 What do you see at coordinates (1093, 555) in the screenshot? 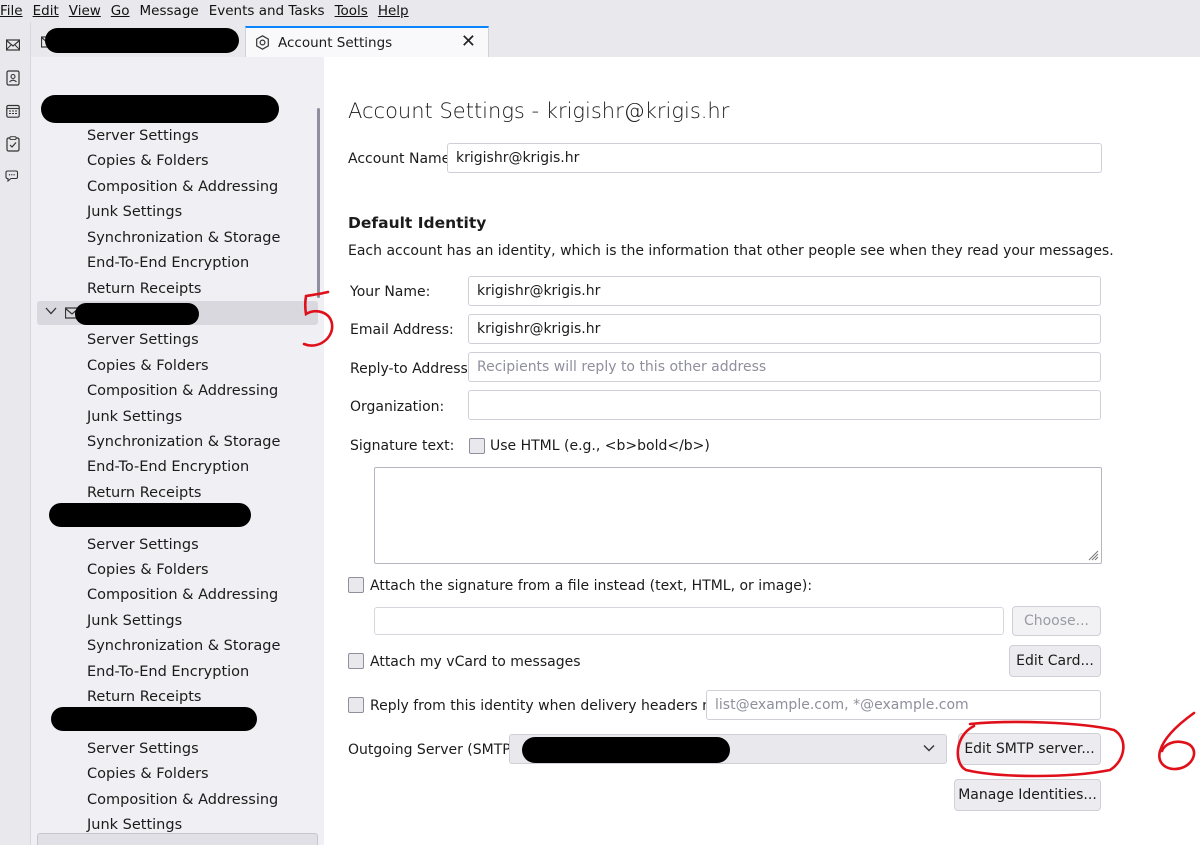
I see `resize-grip-icon` at bounding box center [1093, 555].